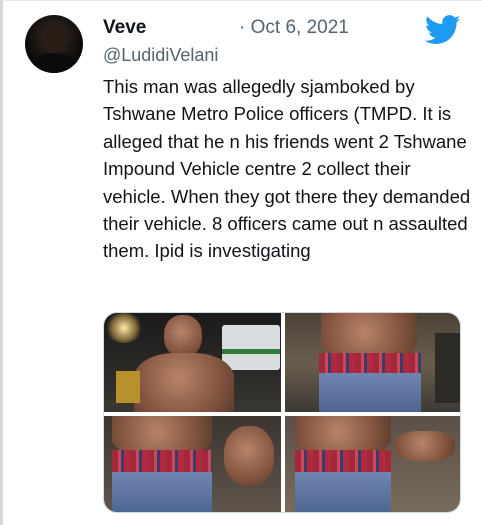 The width and height of the screenshot is (482, 525). I want to click on streetlight-glow, so click(124, 328).